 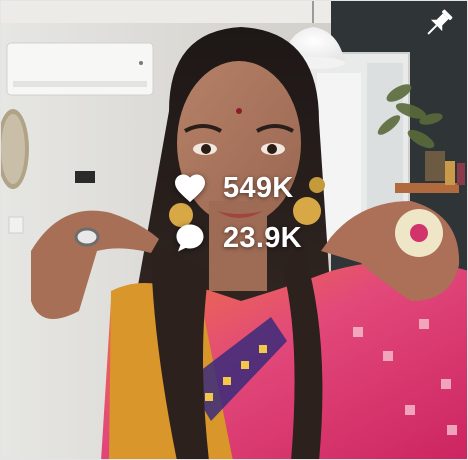 I want to click on likes-count: 549K, so click(x=258, y=188).